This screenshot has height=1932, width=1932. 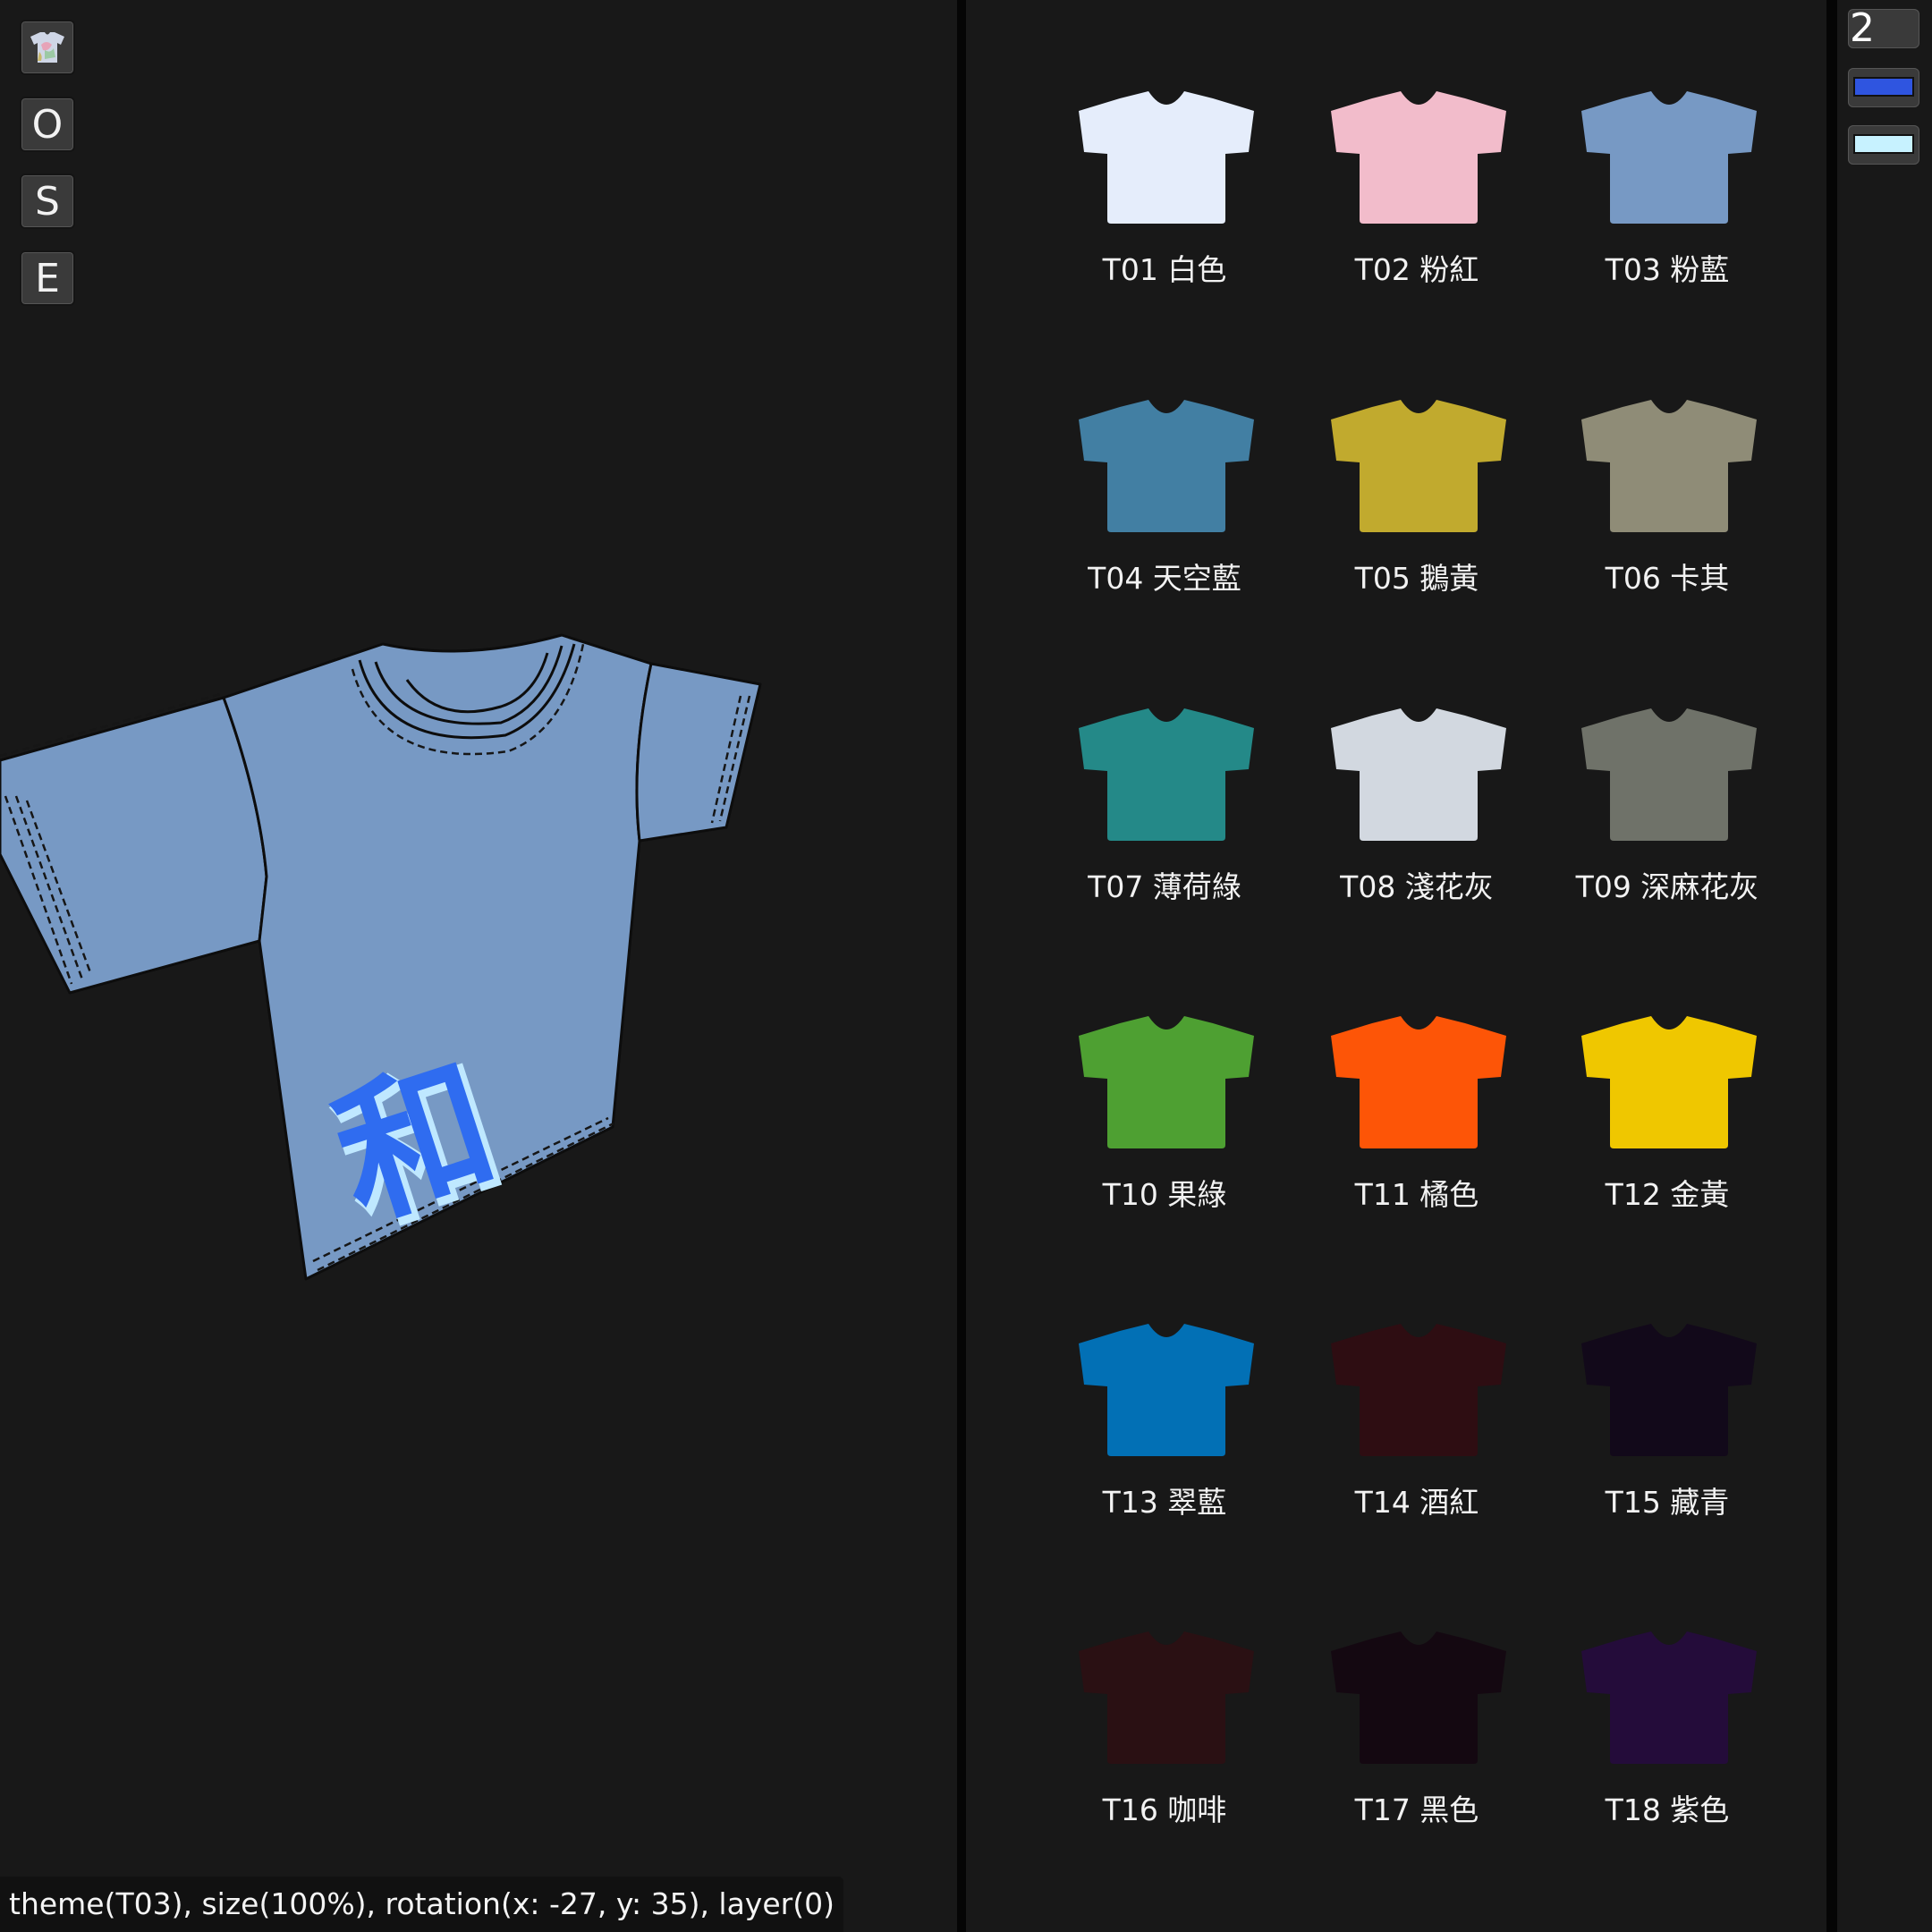 I want to click on panel-divider-right, so click(x=1831, y=966).